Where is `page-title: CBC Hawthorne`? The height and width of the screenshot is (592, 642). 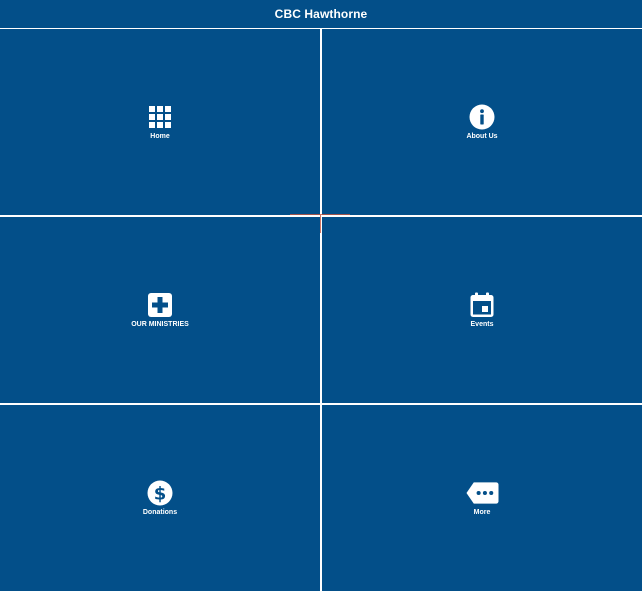
page-title: CBC Hawthorne is located at coordinates (321, 14).